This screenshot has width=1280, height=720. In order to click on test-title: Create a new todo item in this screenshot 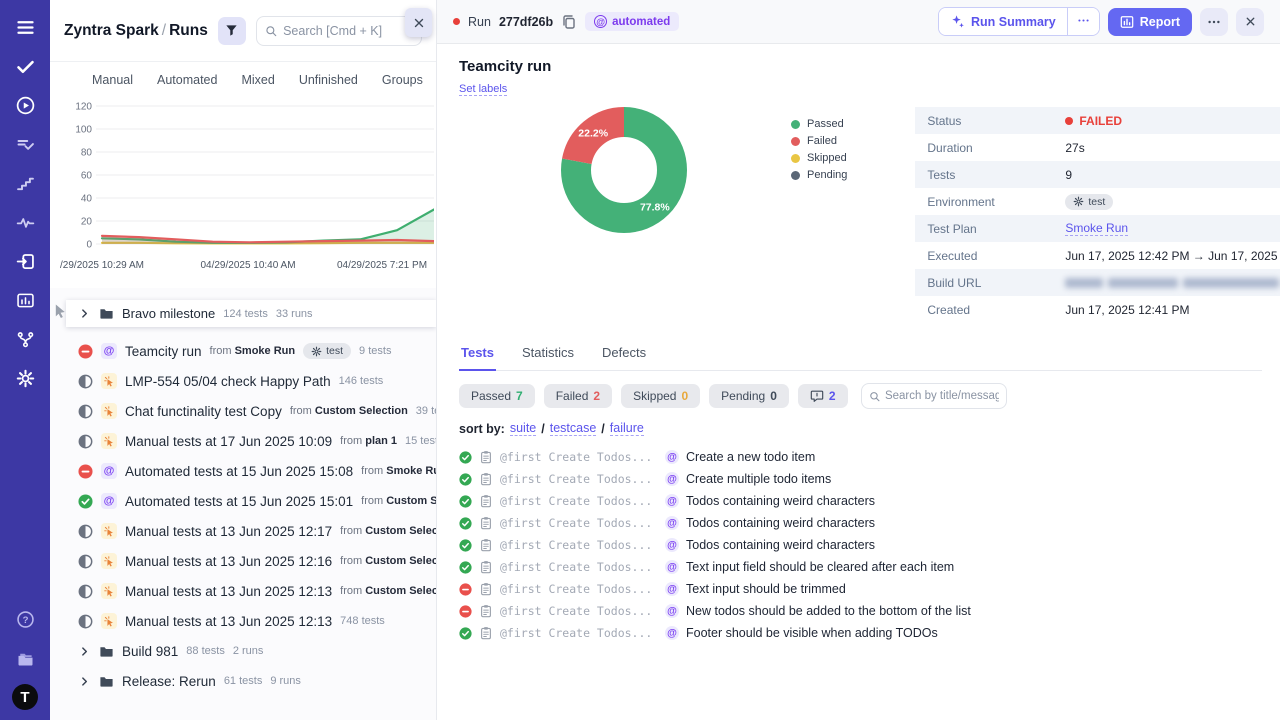, I will do `click(750, 457)`.